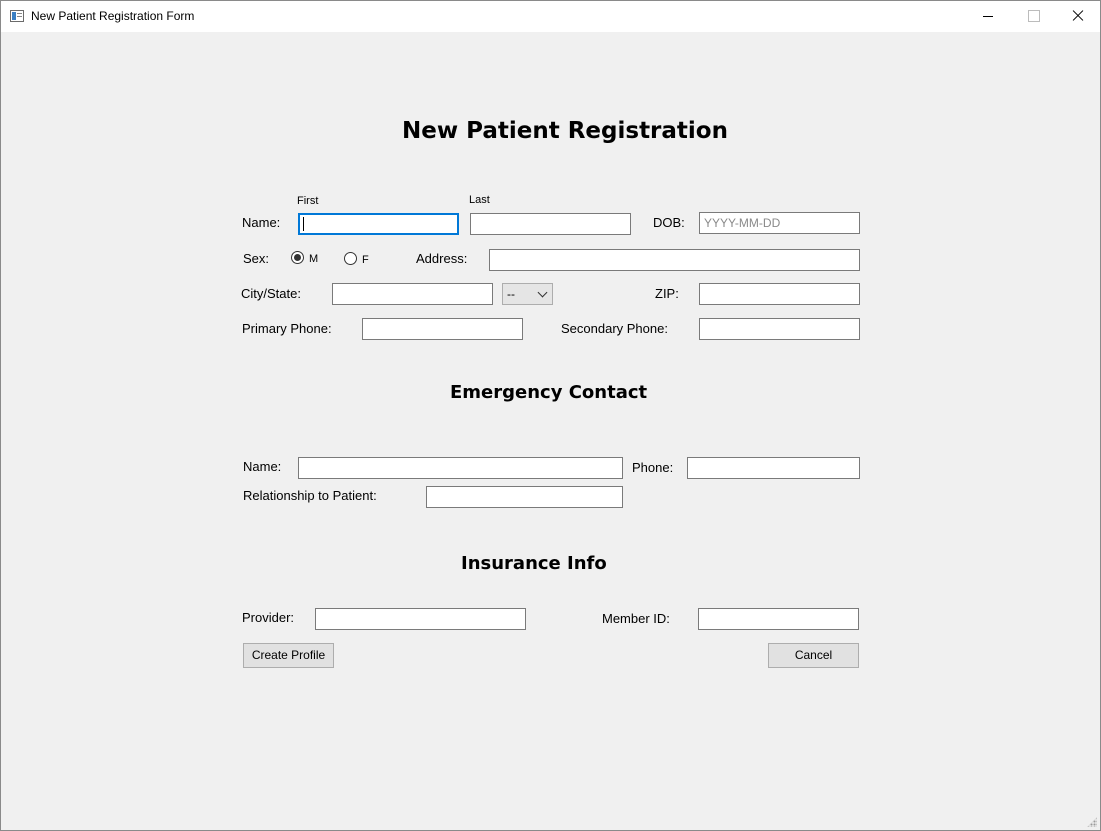  What do you see at coordinates (365, 260) in the screenshot?
I see `sex-option-f-label: F` at bounding box center [365, 260].